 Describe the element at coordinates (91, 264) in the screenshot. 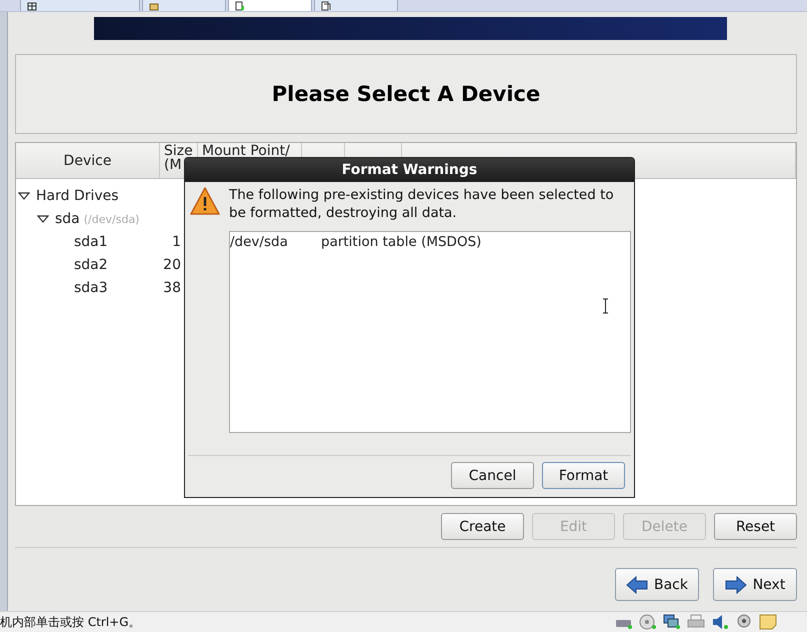

I see `device-name: sda2` at that location.